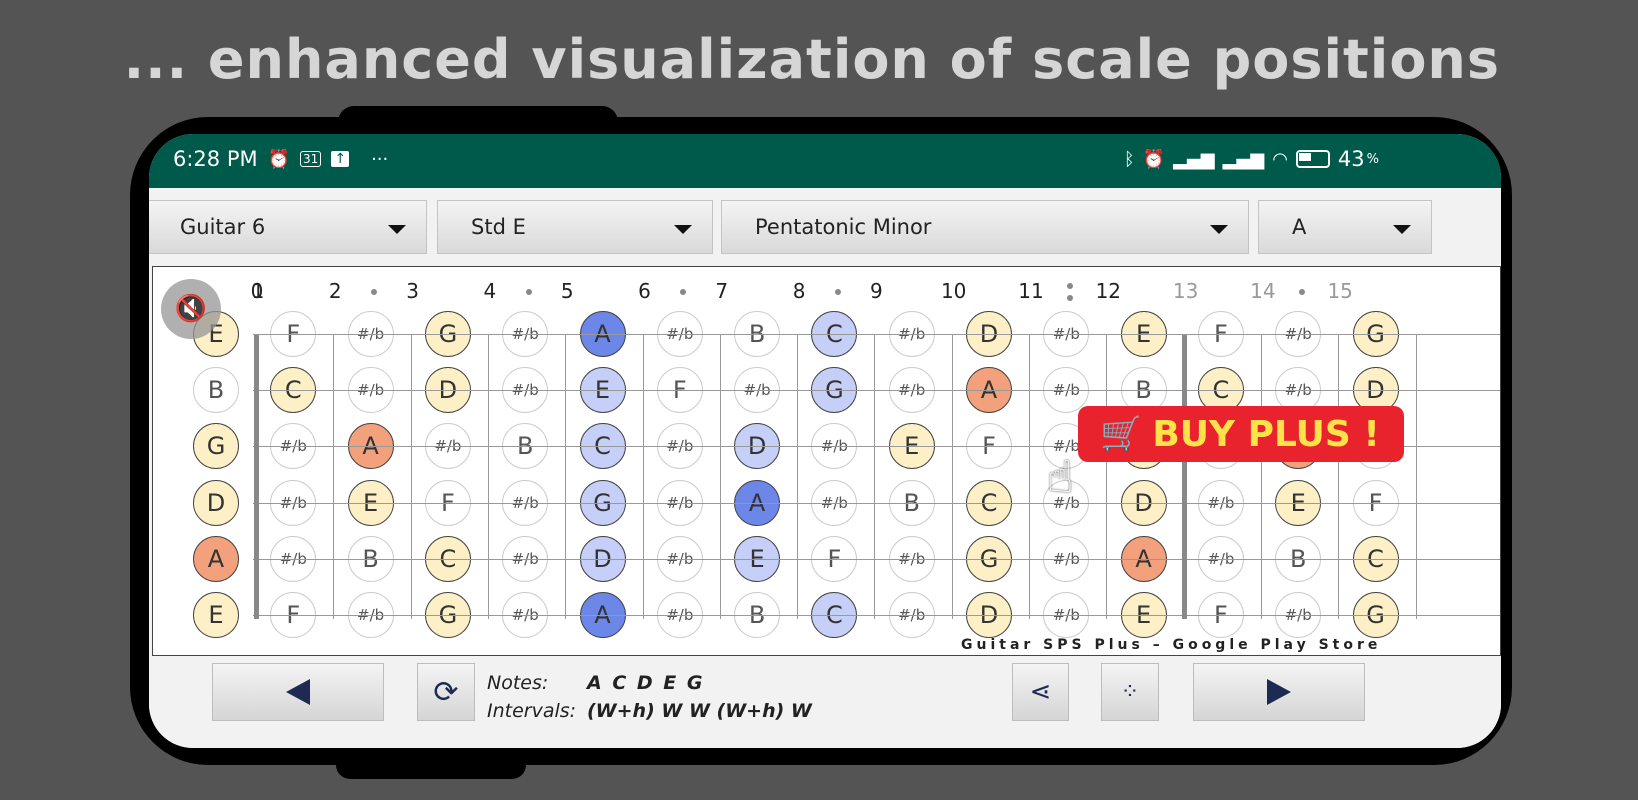  I want to click on triangle-right-icon, so click(1279, 692).